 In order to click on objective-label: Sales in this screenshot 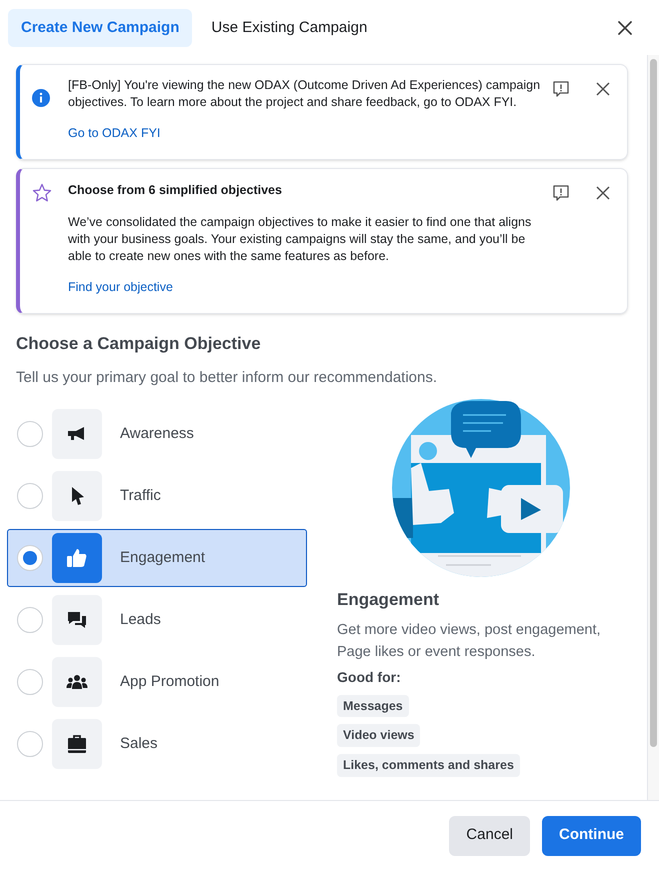, I will do `click(139, 744)`.